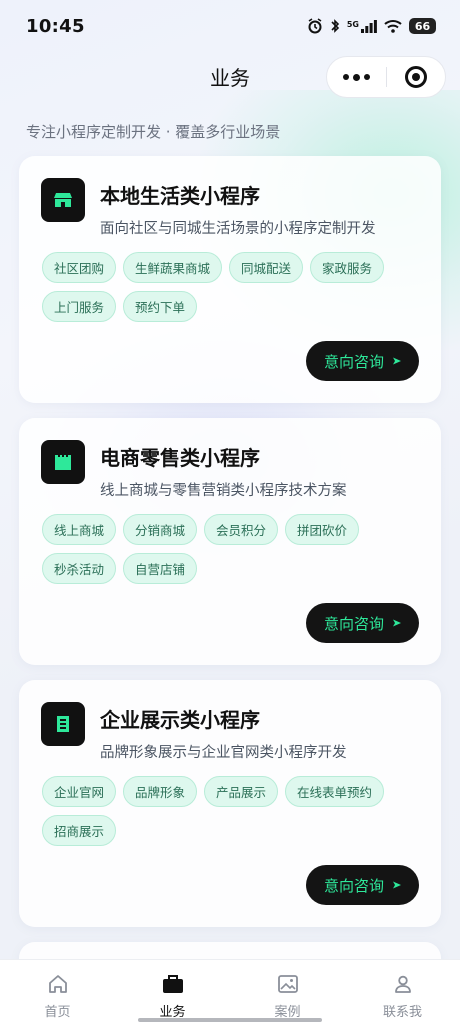 The image size is (460, 1024). I want to click on tag-list: 社区团购 生鲜蔬果商城 同城配送 家政服务 上门服务 预约下单, so click(227, 287).